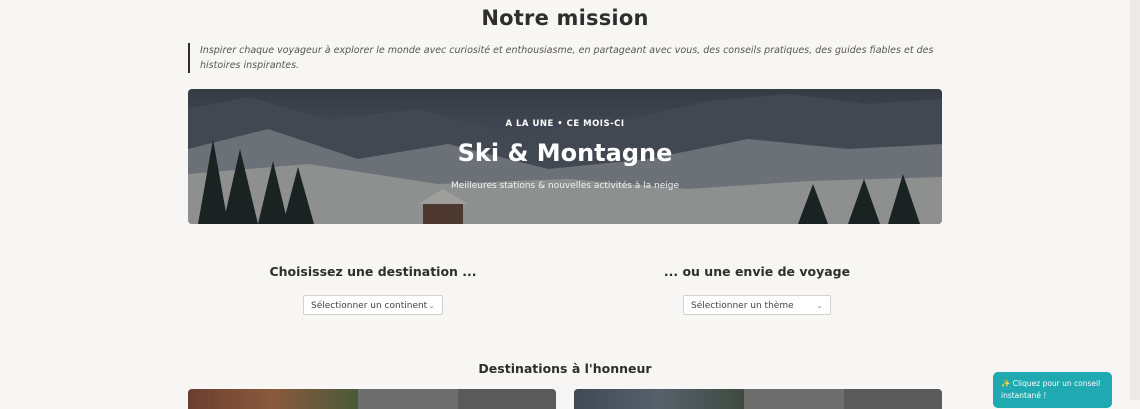  I want to click on hero-kicker: A LA UNE • CE MOIS-CI, so click(565, 124).